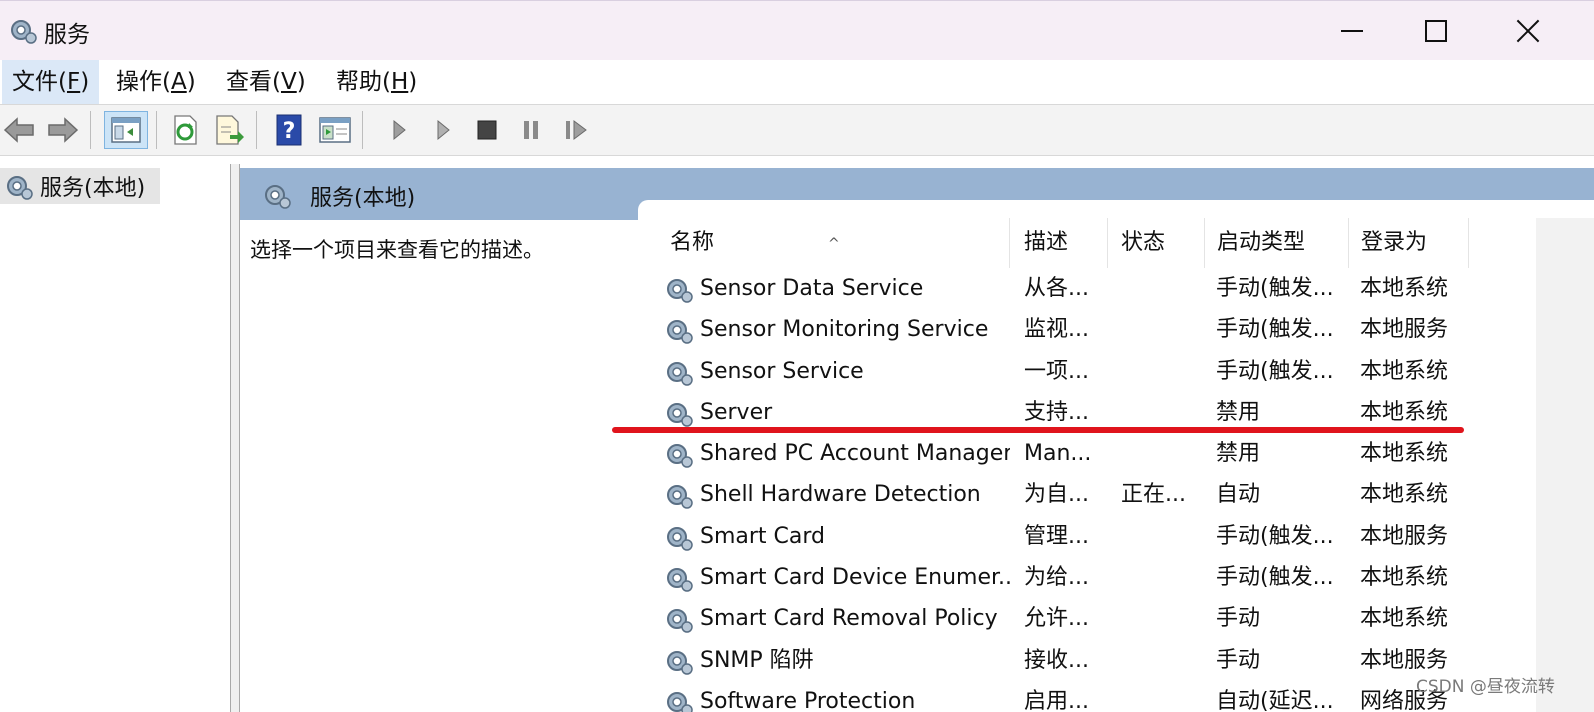  Describe the element at coordinates (844, 330) in the screenshot. I see `service-name: Sensor Monitoring Service` at that location.